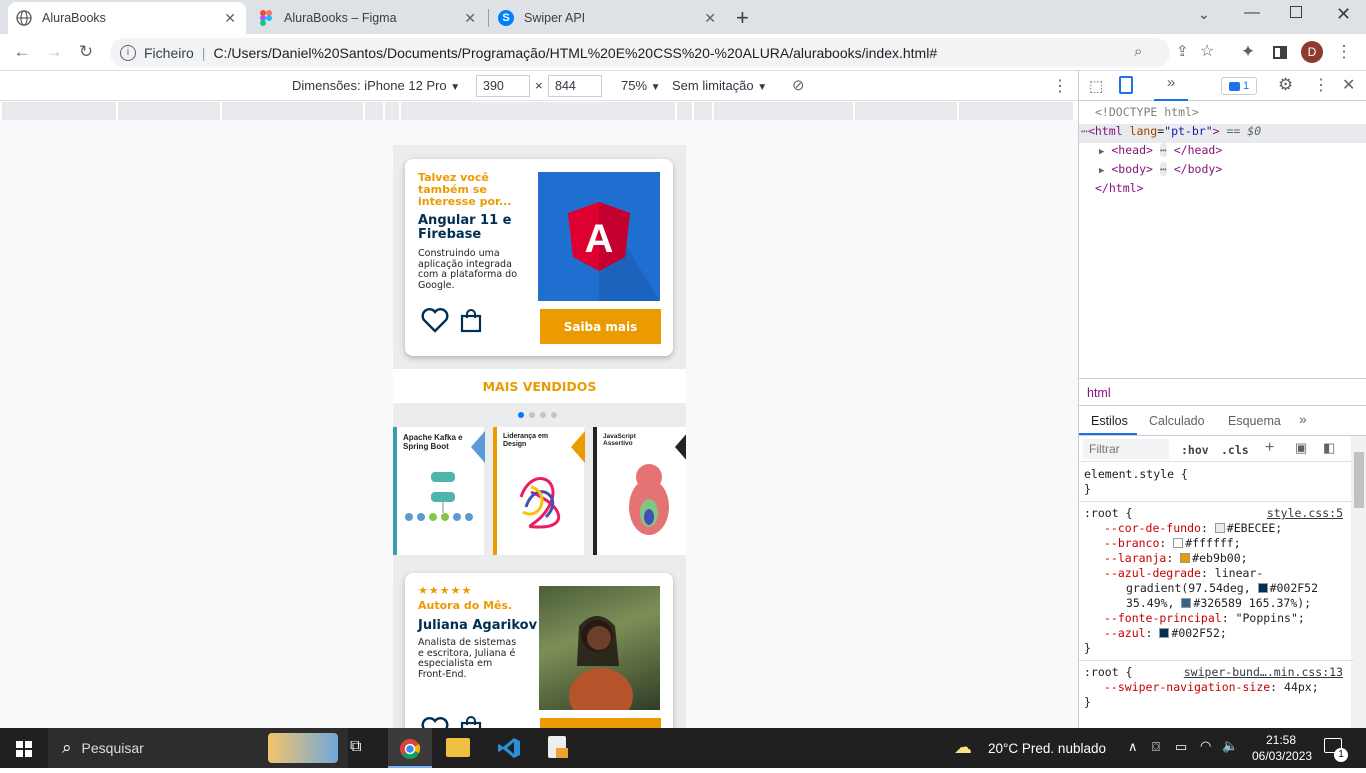 The image size is (1366, 773). What do you see at coordinates (575, 86) in the screenshot?
I see `device-height-input` at bounding box center [575, 86].